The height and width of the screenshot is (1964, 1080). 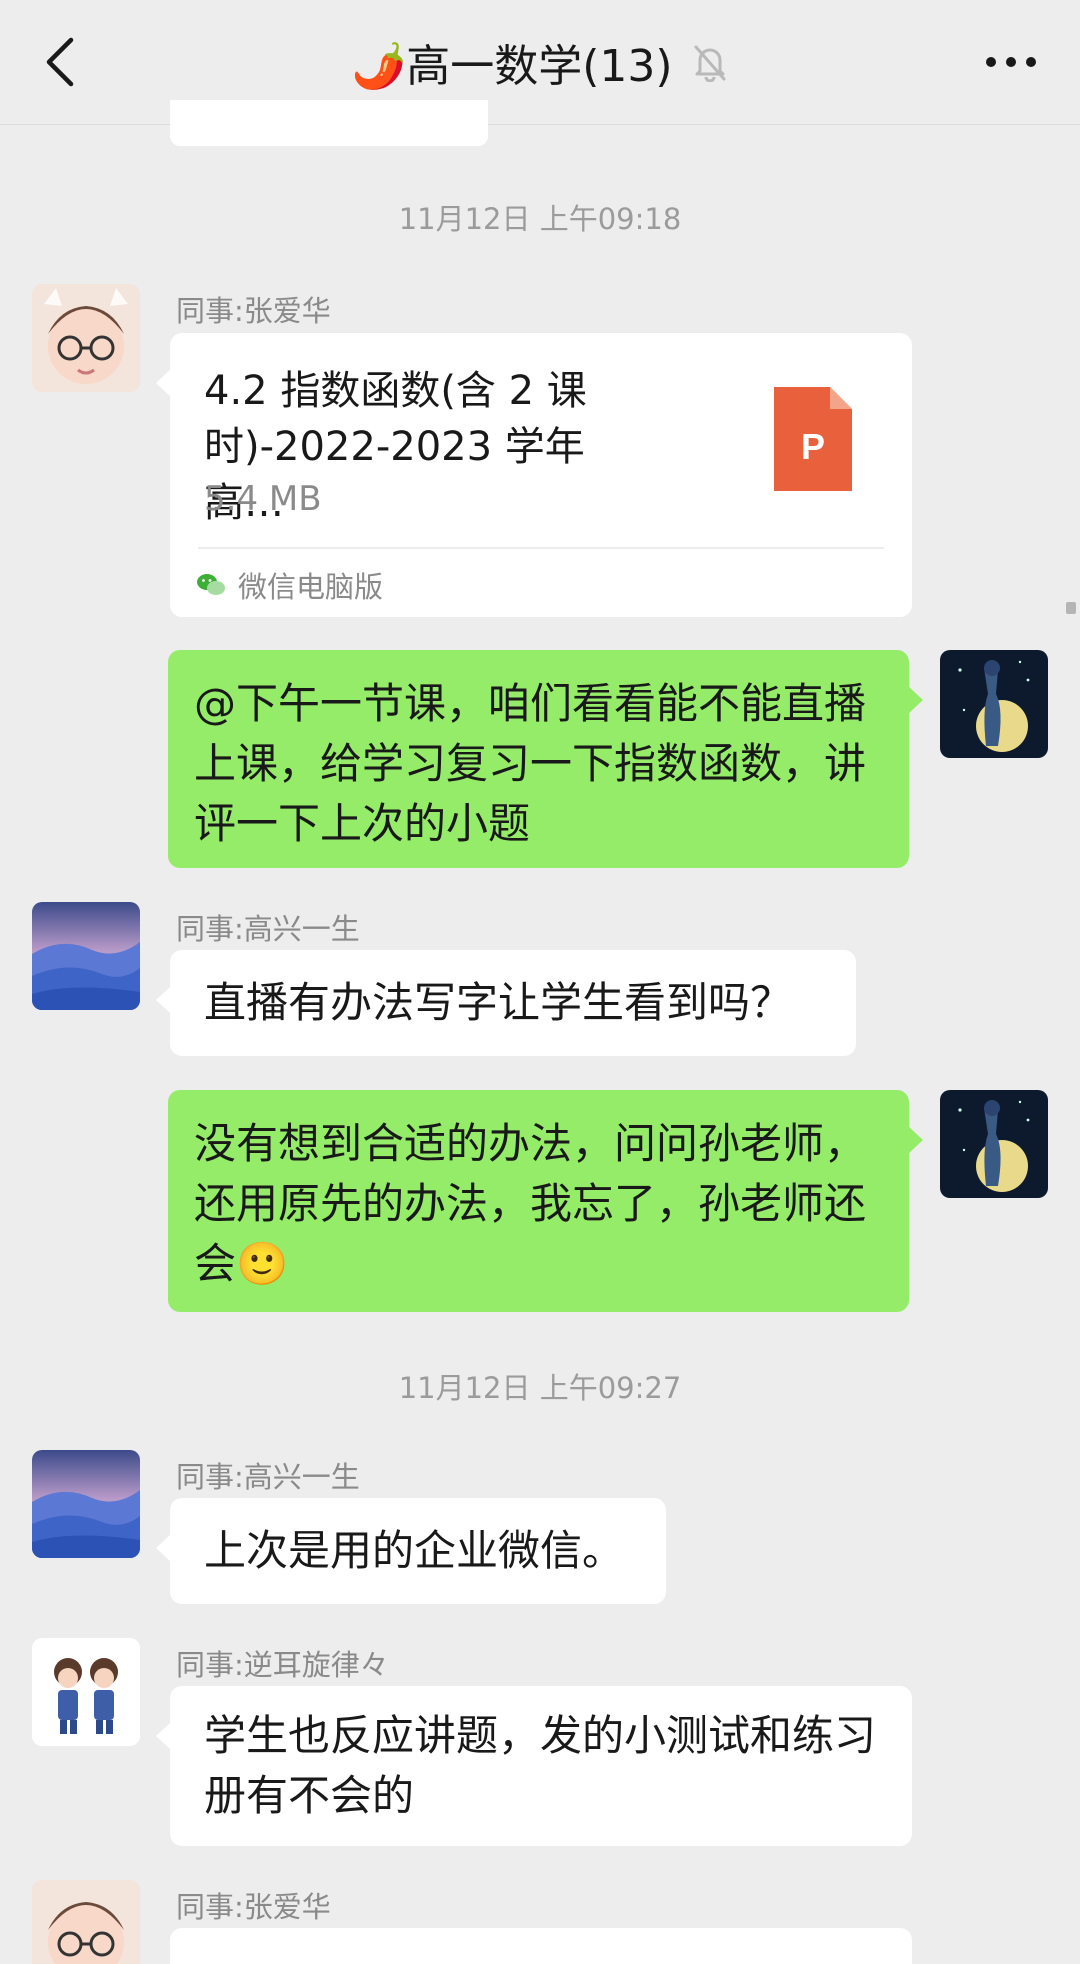 What do you see at coordinates (540, 1388) in the screenshot?
I see `timestamp: 11月12日 上午09:27` at bounding box center [540, 1388].